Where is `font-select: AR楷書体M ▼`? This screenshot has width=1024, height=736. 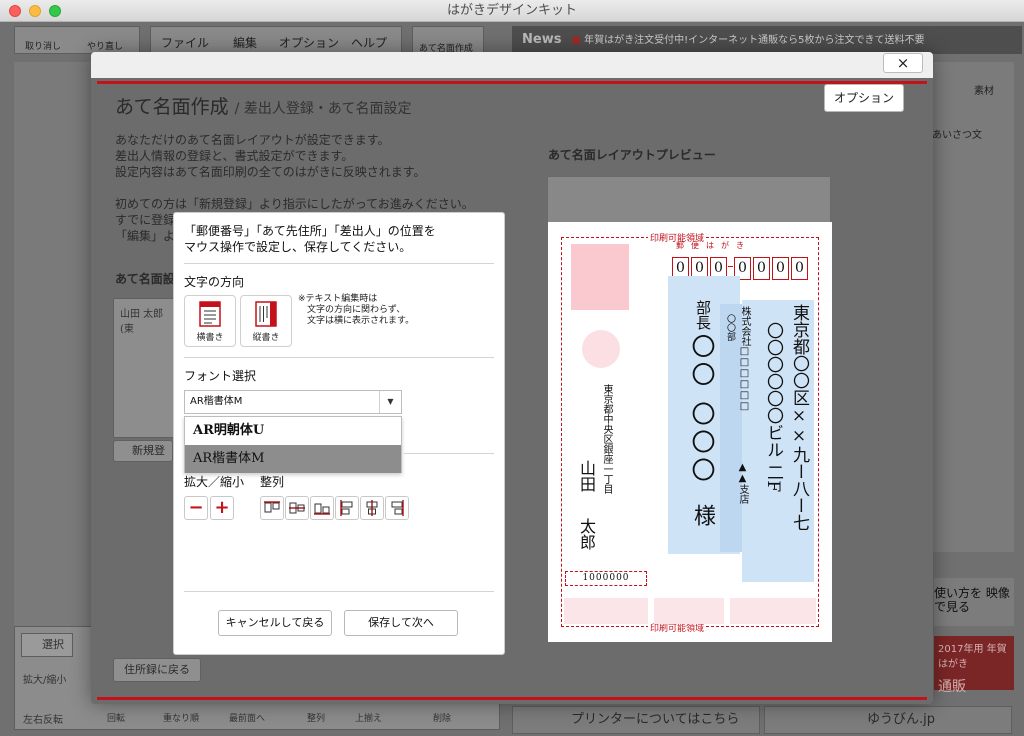 font-select: AR楷書体M ▼ is located at coordinates (293, 402).